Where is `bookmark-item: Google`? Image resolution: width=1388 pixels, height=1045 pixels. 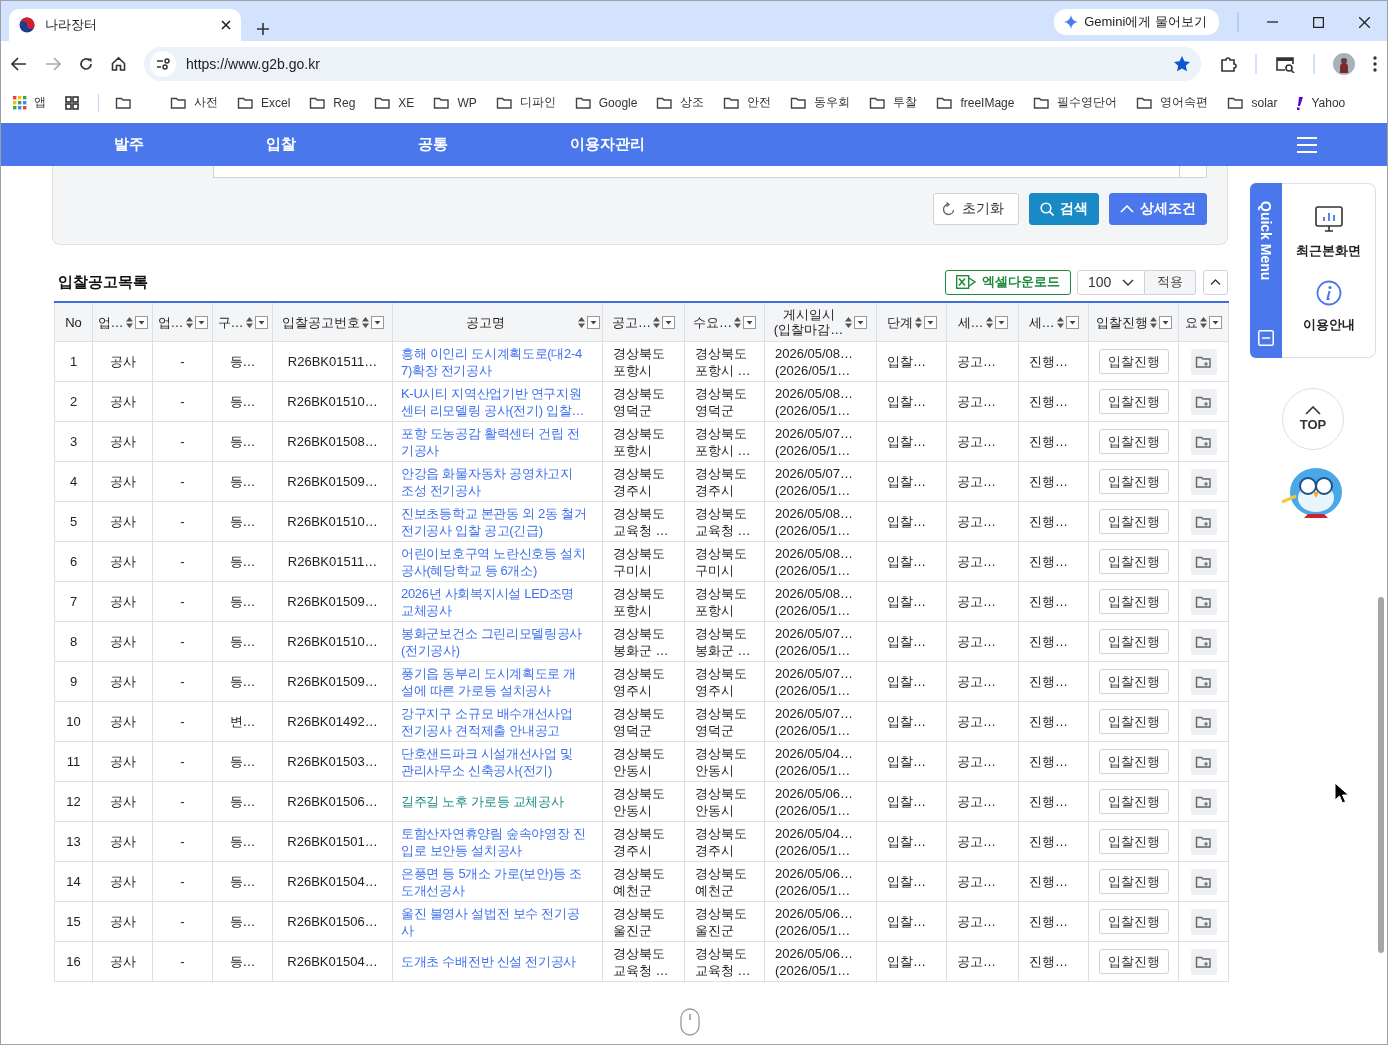 bookmark-item: Google is located at coordinates (606, 102).